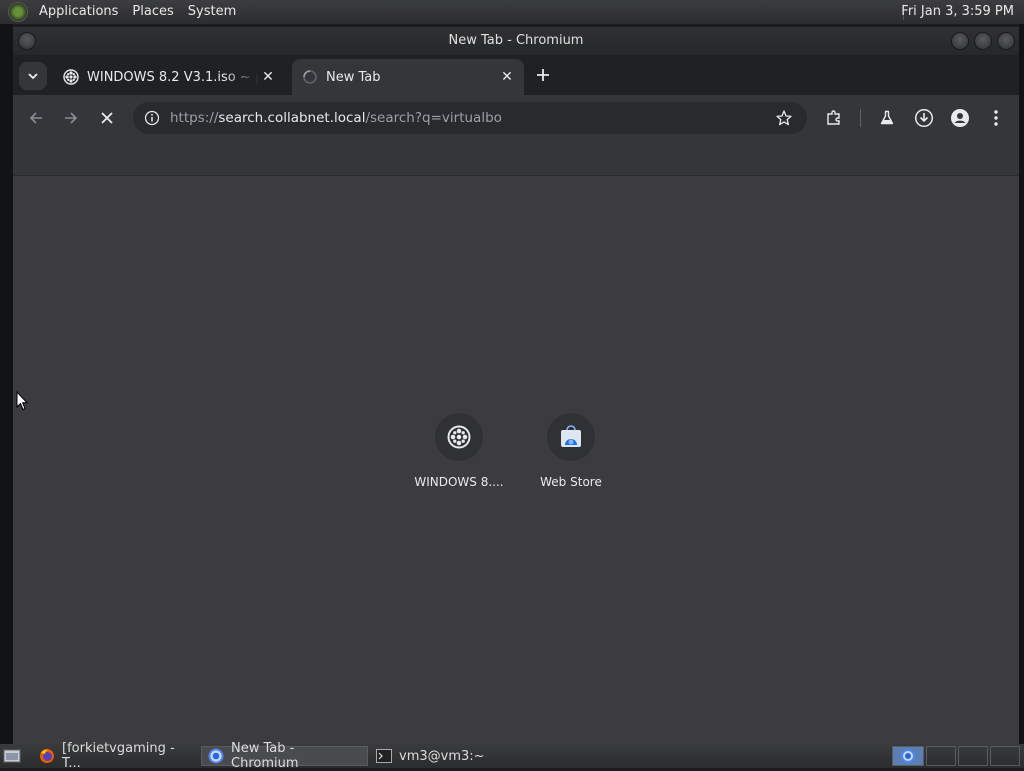 This screenshot has height=771, width=1024. I want to click on shortcut-tile-web-store: Web Store, so click(571, 451).